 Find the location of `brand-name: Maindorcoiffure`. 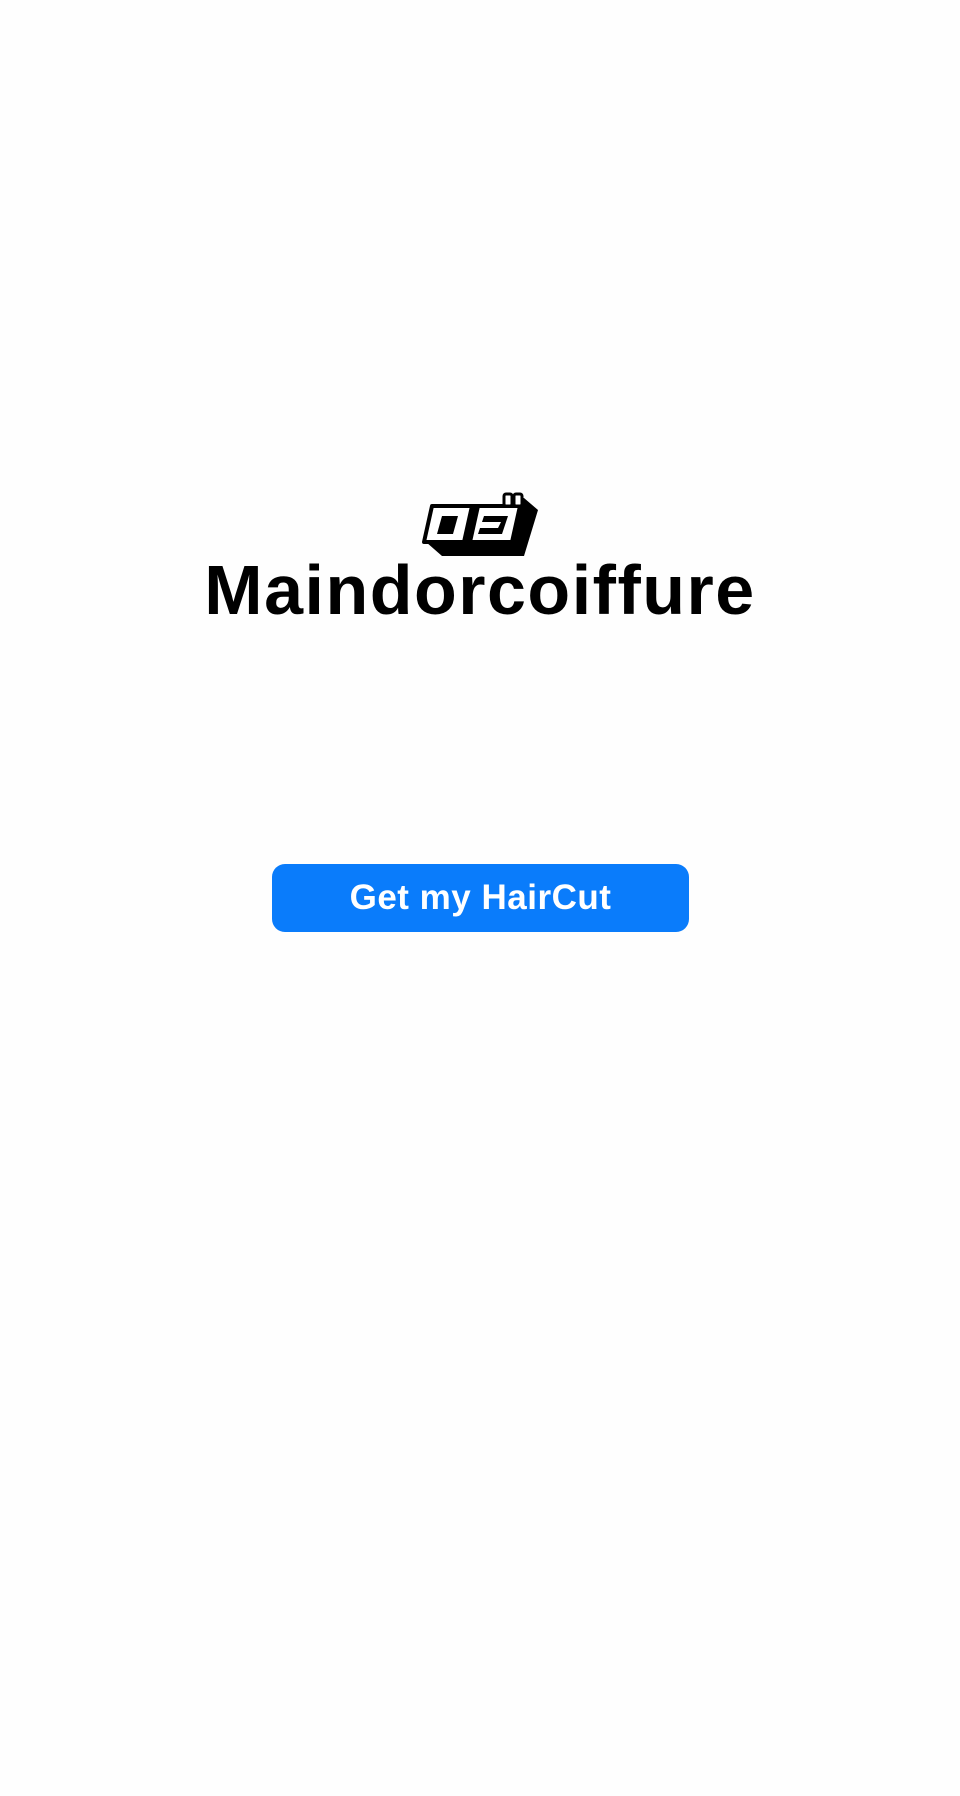

brand-name: Maindorcoiffure is located at coordinates (480, 590).